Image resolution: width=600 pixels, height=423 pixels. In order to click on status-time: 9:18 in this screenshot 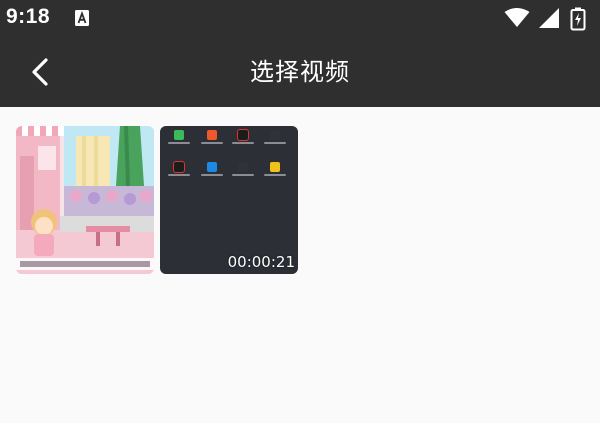, I will do `click(28, 16)`.